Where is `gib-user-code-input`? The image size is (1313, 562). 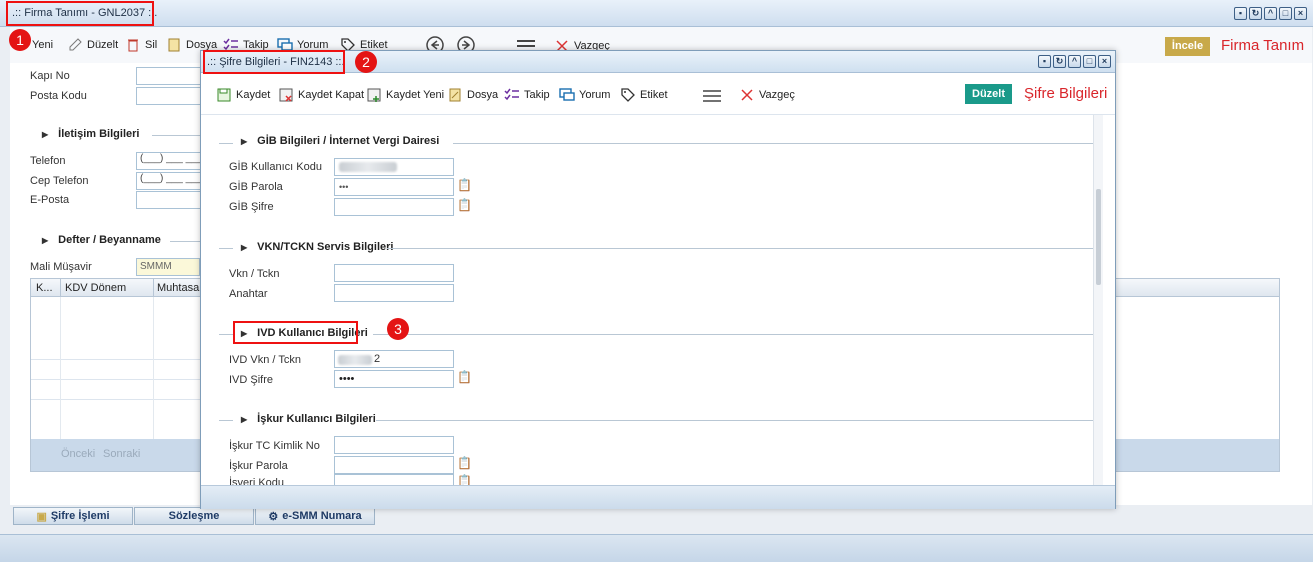
gib-user-code-input is located at coordinates (394, 167).